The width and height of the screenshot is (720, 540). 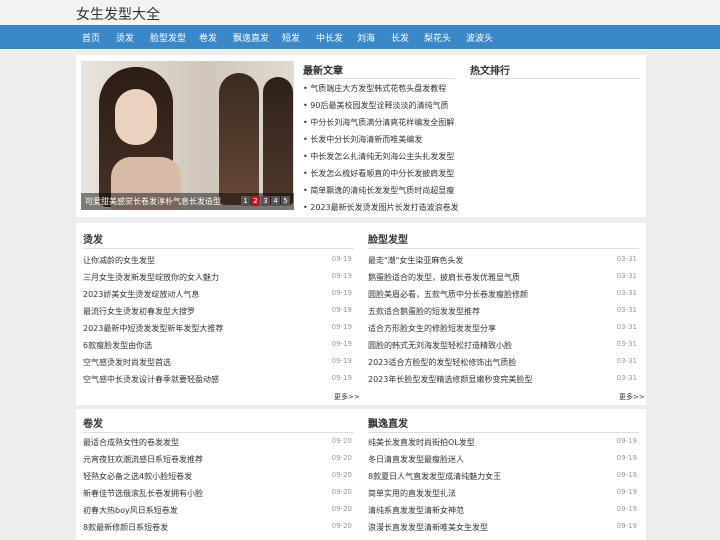 I want to click on slider-page-1: 1, so click(x=245, y=201).